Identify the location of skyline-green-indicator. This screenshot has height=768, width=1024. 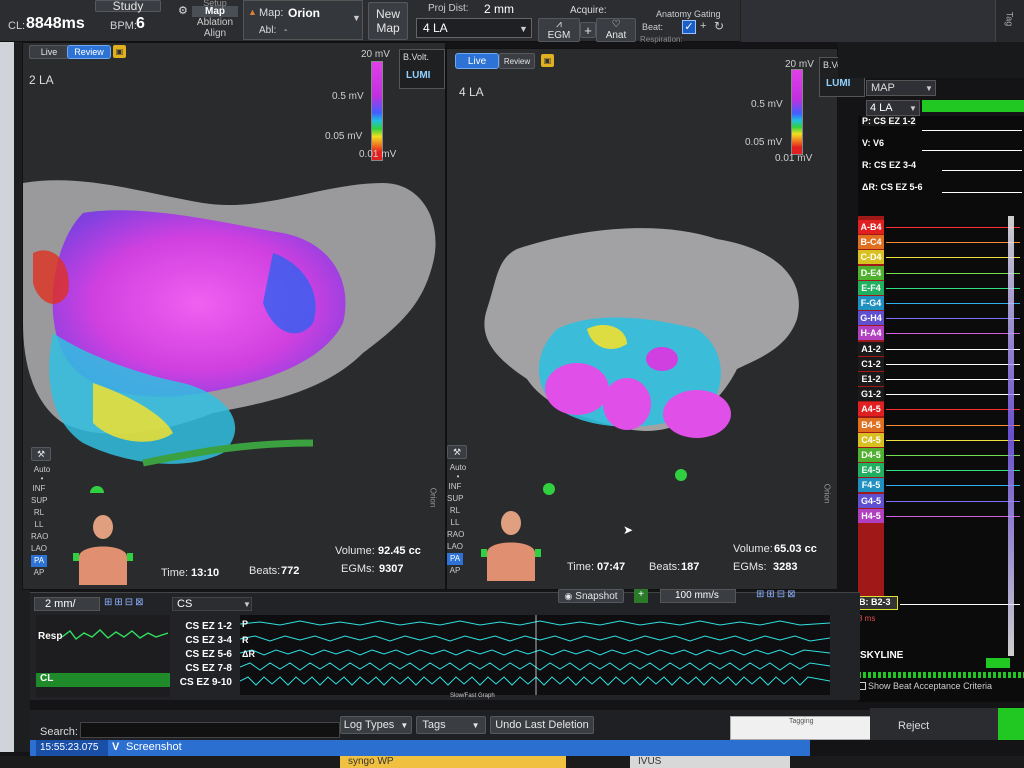
(998, 663).